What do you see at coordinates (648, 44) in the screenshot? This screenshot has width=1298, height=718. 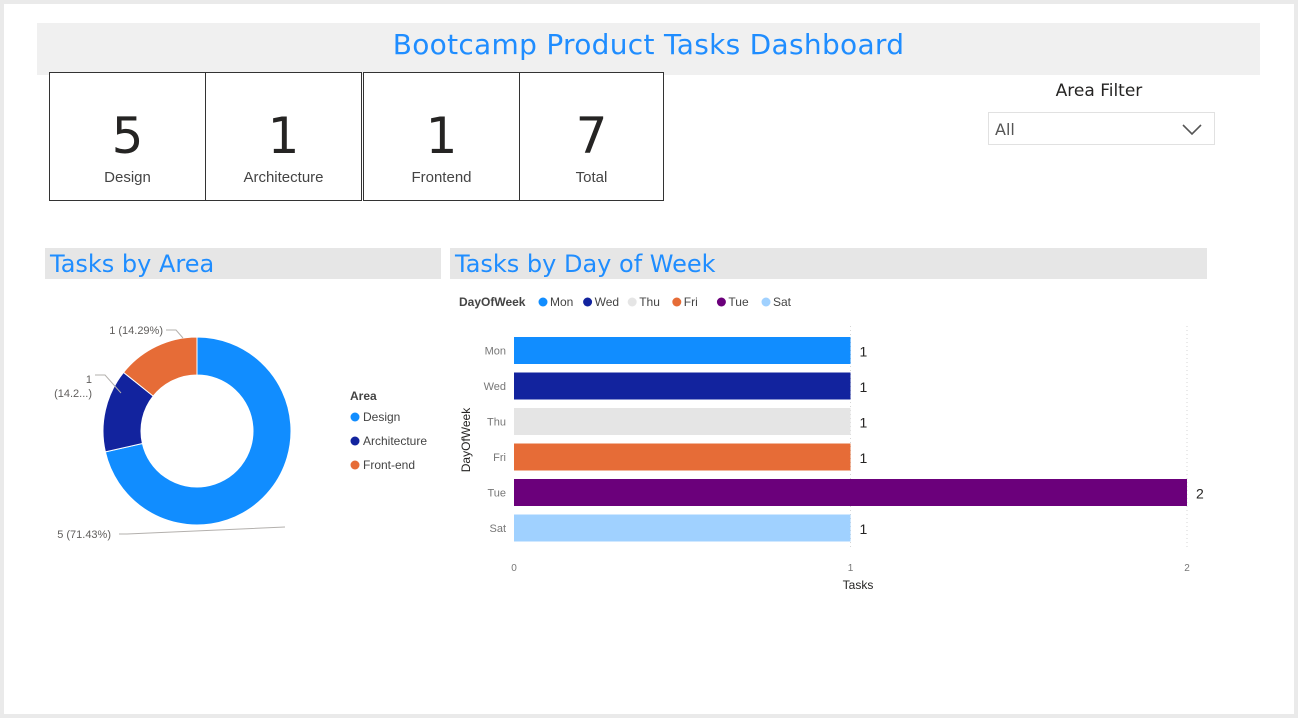 I see `page-title: Bootcamp Product Tasks Dashboard` at bounding box center [648, 44].